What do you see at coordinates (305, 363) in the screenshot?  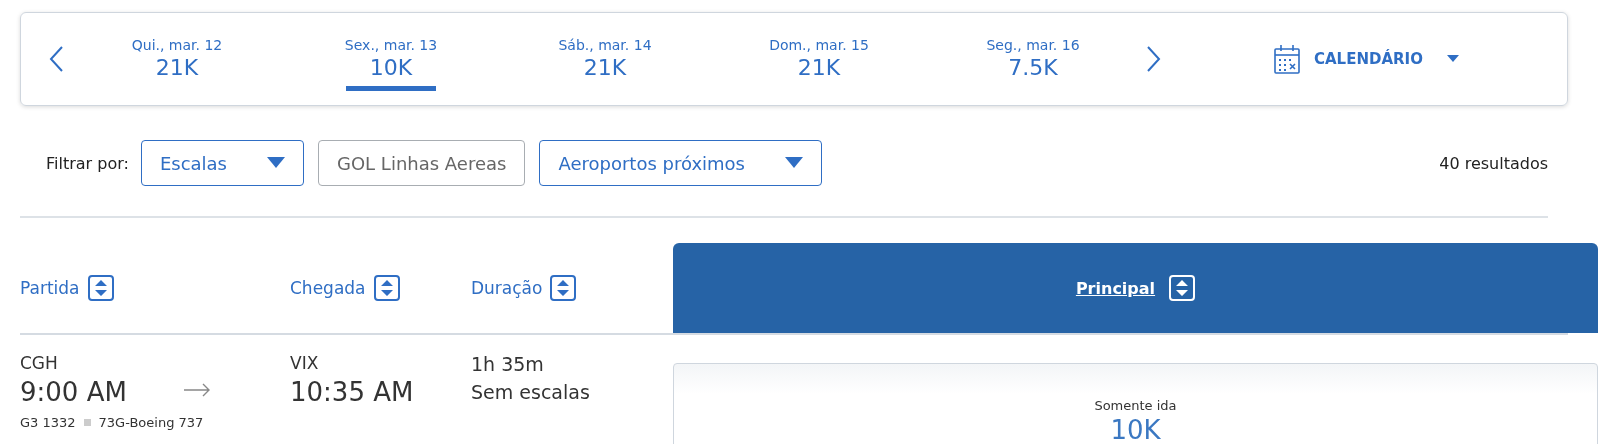 I see `destination-airport: VIX` at bounding box center [305, 363].